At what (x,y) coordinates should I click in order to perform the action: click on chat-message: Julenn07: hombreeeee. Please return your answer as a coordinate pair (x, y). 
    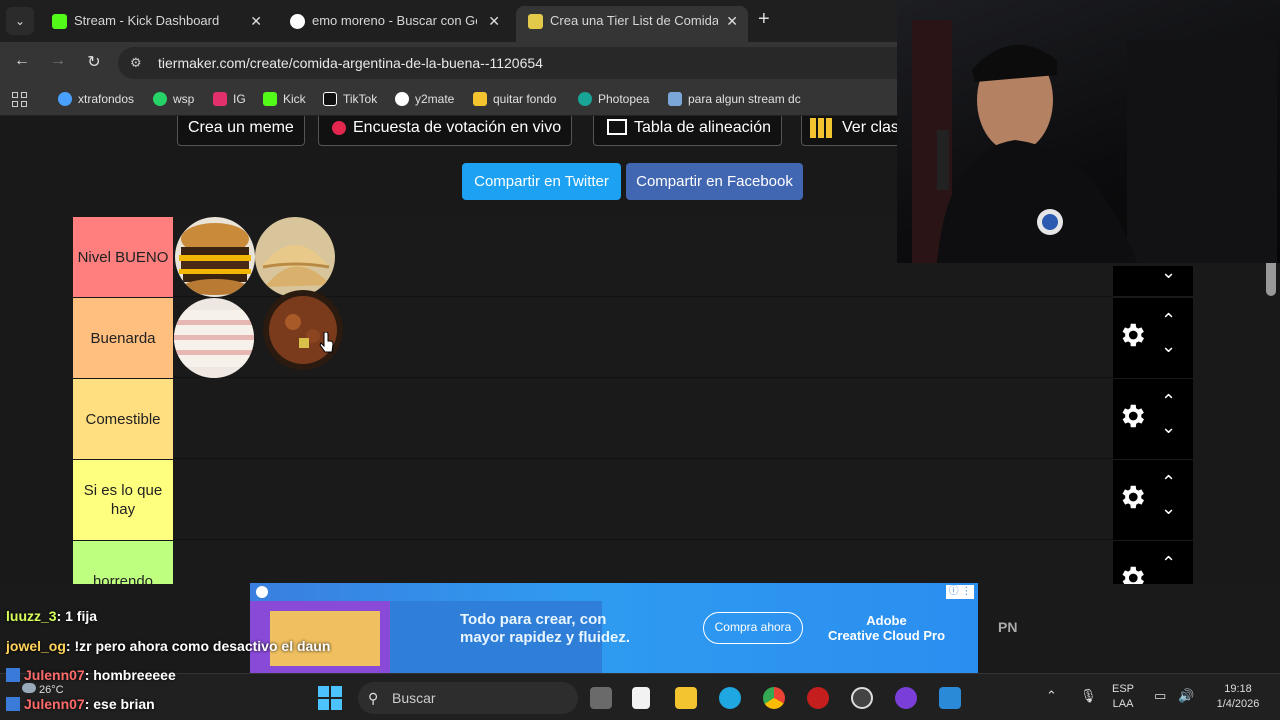
    Looking at the image, I should click on (91, 675).